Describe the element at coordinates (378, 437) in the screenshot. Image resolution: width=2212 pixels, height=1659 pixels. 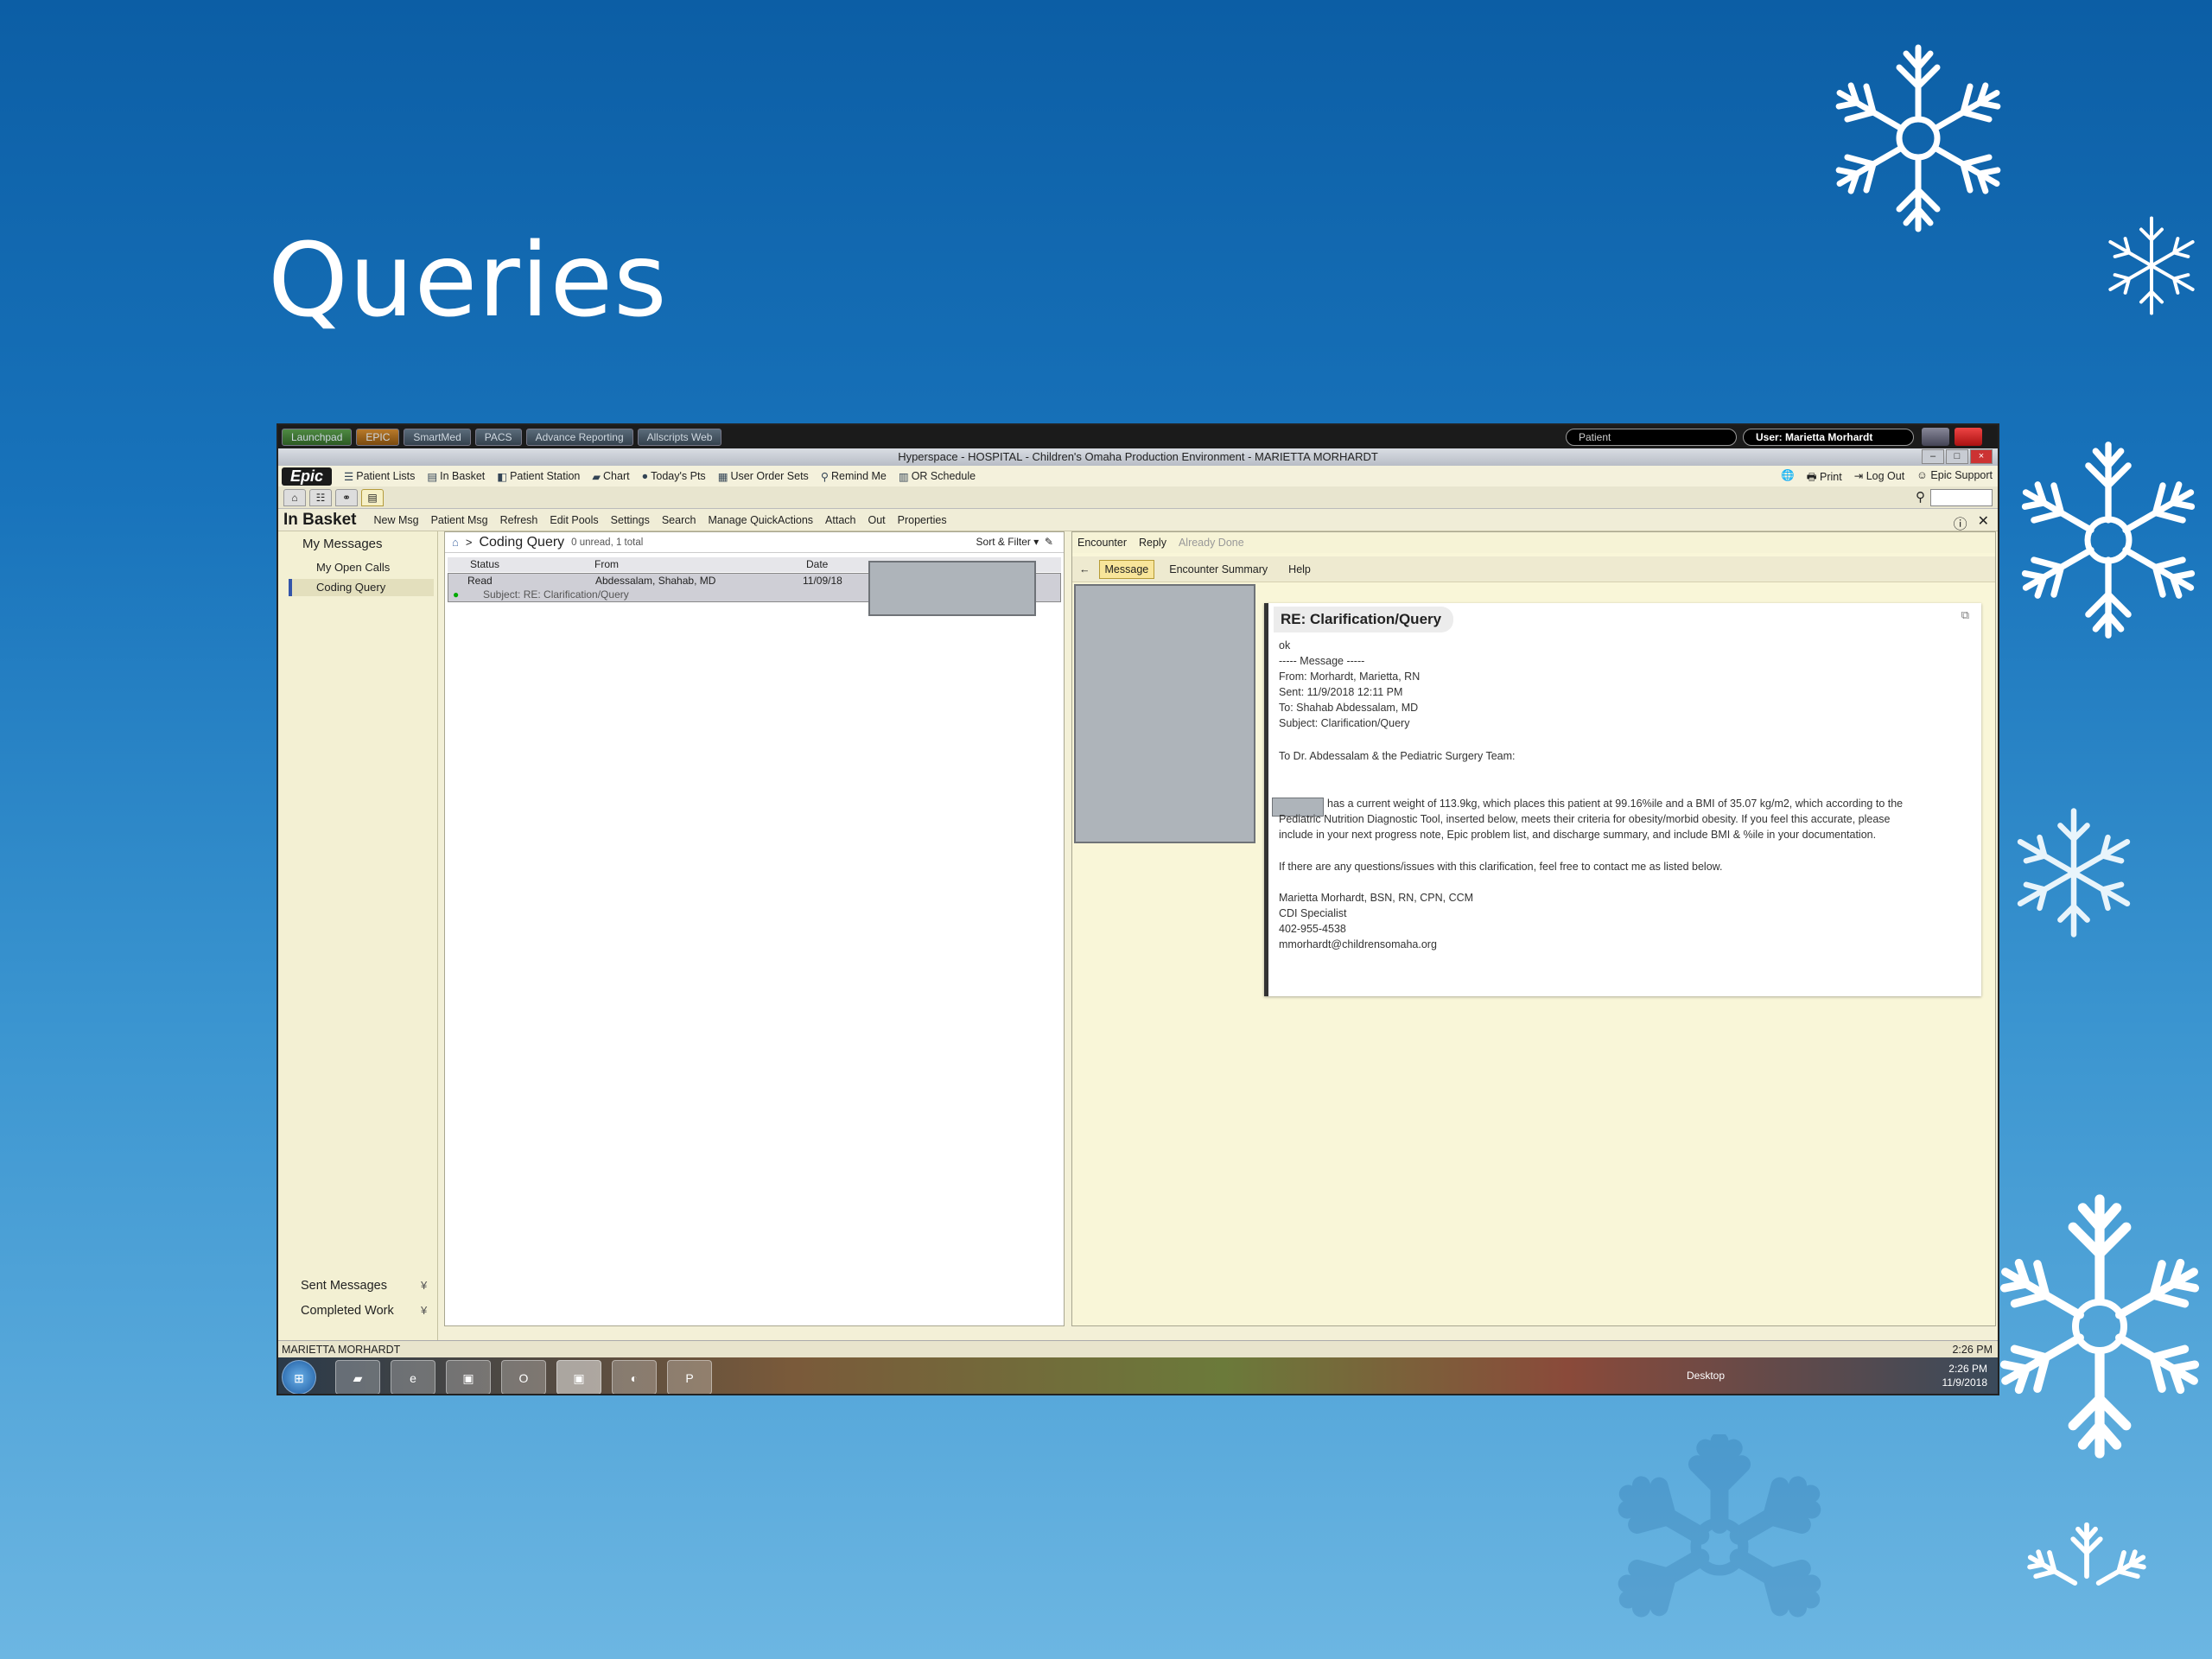
I see `citrix-tab-epic: EPIC` at that location.